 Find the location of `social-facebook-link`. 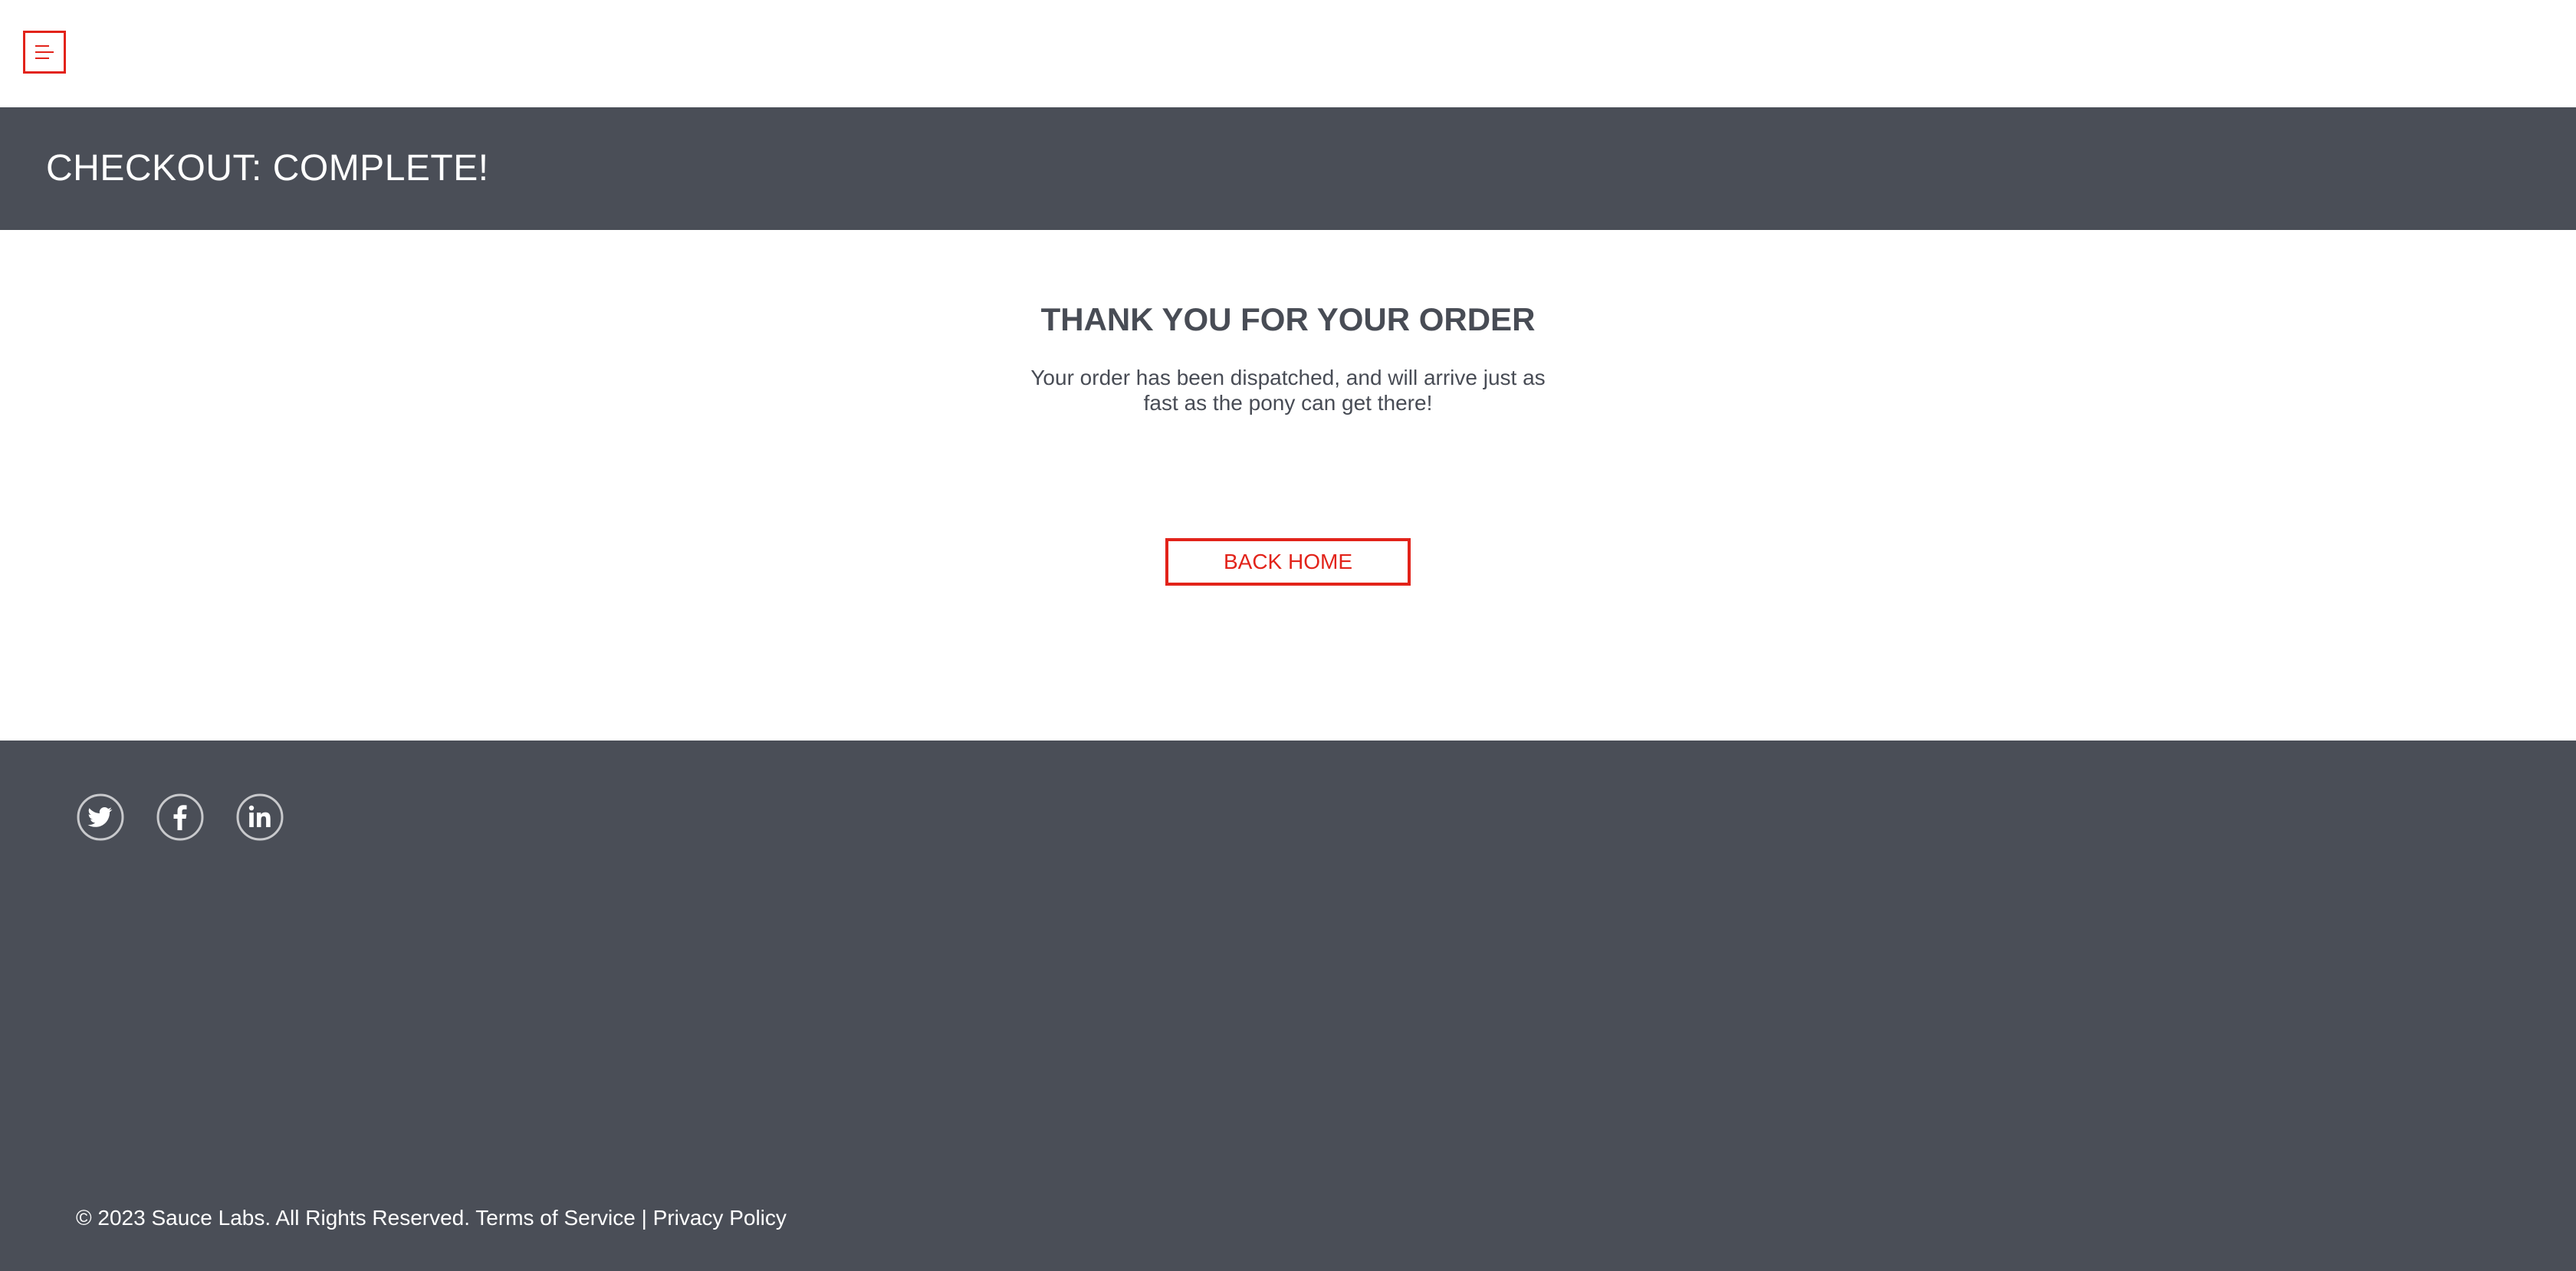

social-facebook-link is located at coordinates (181, 818).